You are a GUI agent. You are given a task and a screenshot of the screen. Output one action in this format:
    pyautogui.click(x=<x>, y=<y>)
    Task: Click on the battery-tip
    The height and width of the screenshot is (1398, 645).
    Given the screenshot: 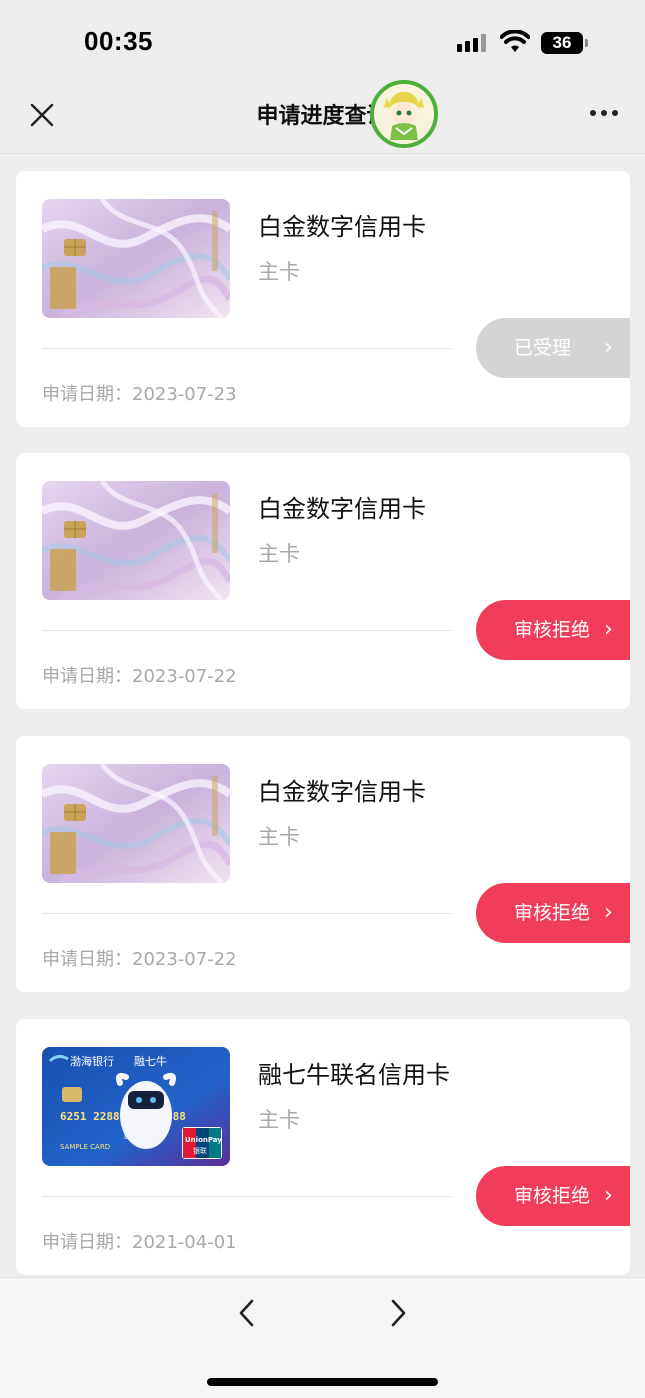 What is the action you would take?
    pyautogui.click(x=586, y=43)
    